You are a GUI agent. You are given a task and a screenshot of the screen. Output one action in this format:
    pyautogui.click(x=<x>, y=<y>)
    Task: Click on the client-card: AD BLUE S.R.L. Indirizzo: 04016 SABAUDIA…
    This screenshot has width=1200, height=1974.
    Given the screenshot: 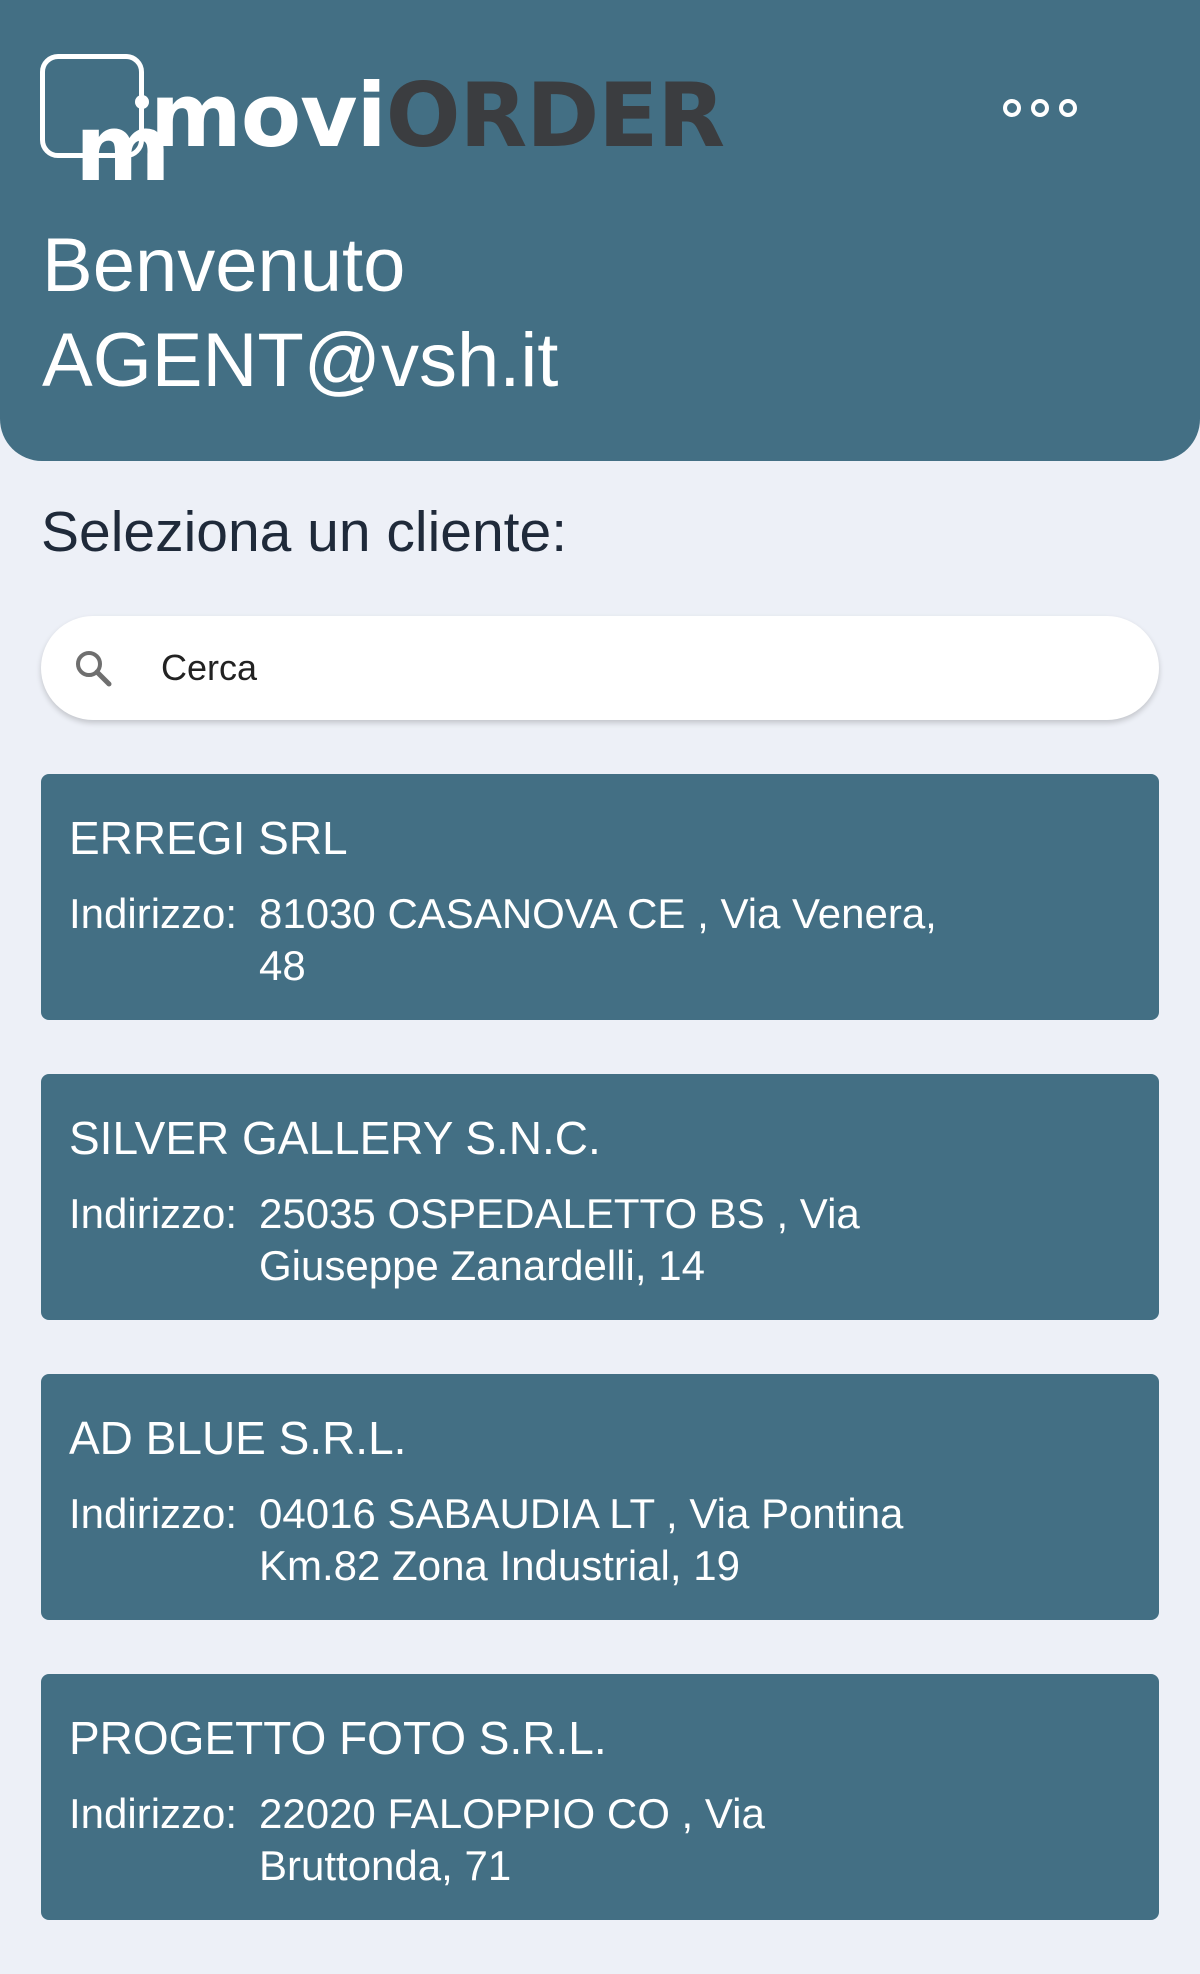 What is the action you would take?
    pyautogui.click(x=600, y=1497)
    